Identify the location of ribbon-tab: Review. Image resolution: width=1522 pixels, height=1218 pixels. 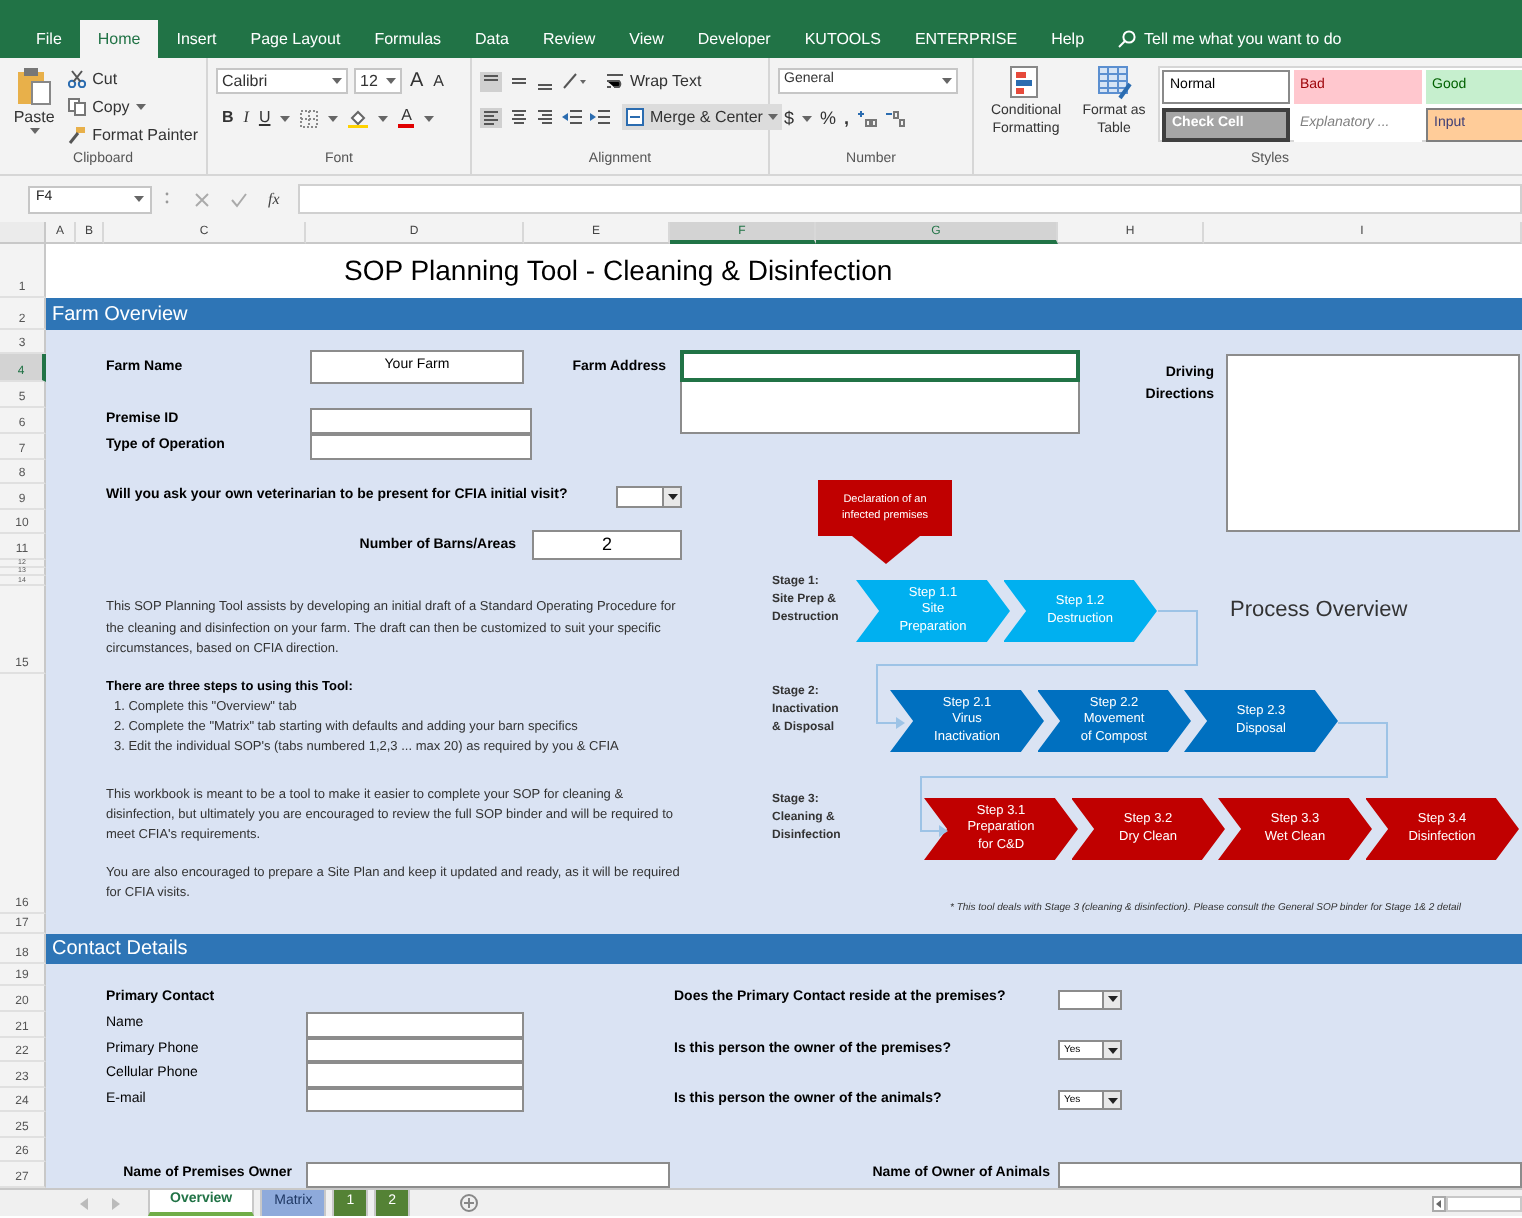
(569, 39).